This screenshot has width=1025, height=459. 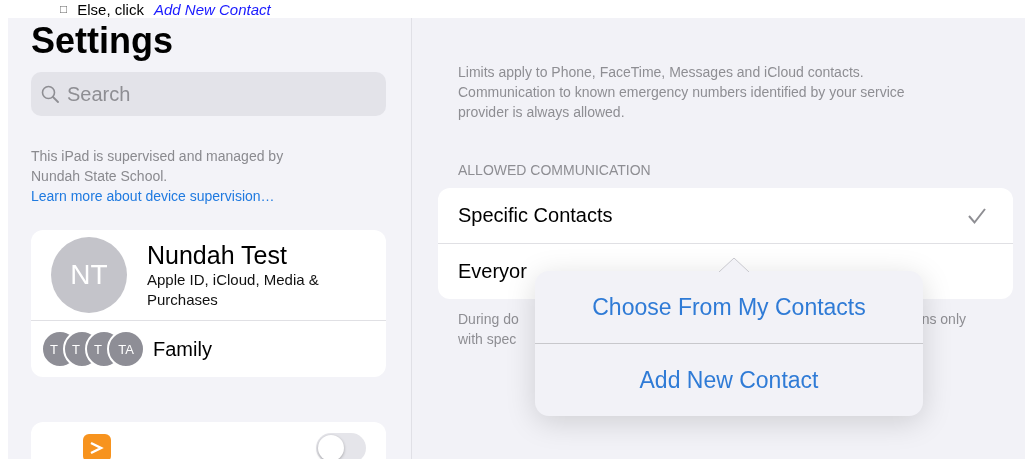 I want to click on checkmark-icon, so click(x=977, y=215).